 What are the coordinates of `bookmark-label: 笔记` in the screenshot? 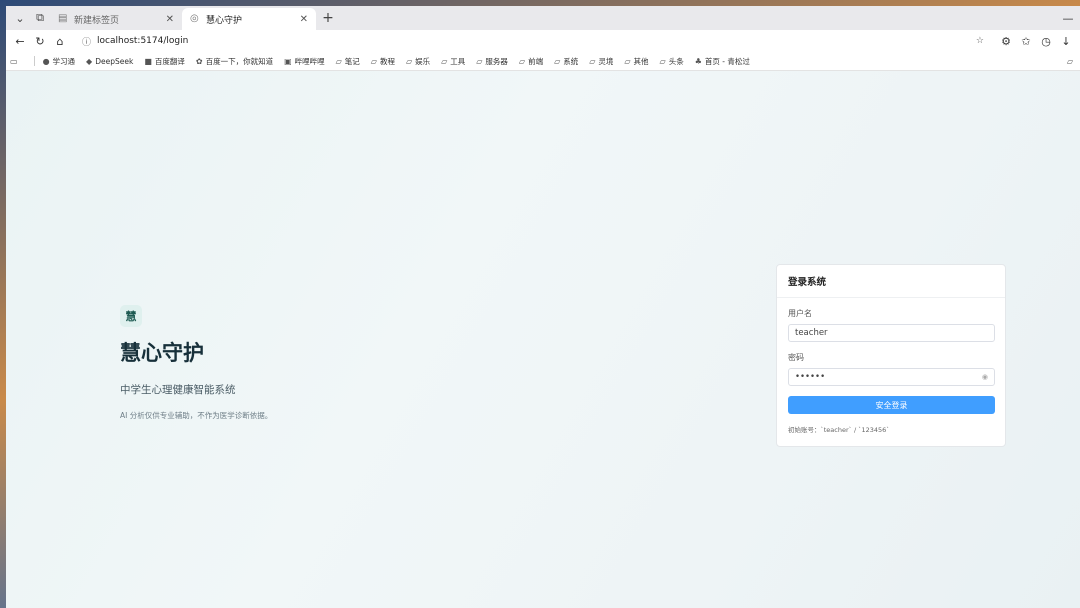 It's located at (352, 61).